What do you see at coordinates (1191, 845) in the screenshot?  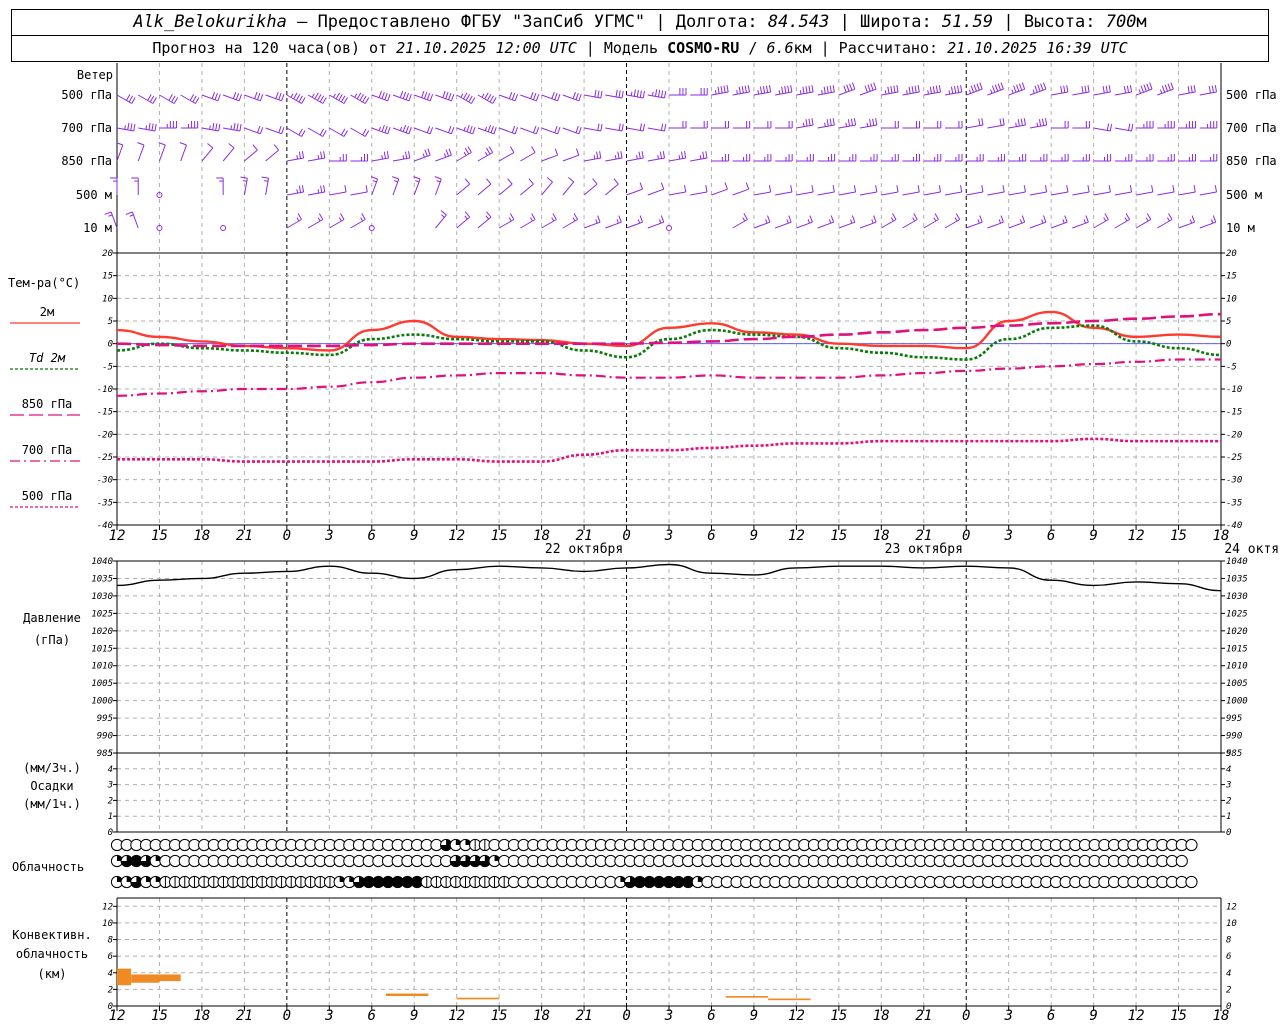 I see `cloud-circle` at bounding box center [1191, 845].